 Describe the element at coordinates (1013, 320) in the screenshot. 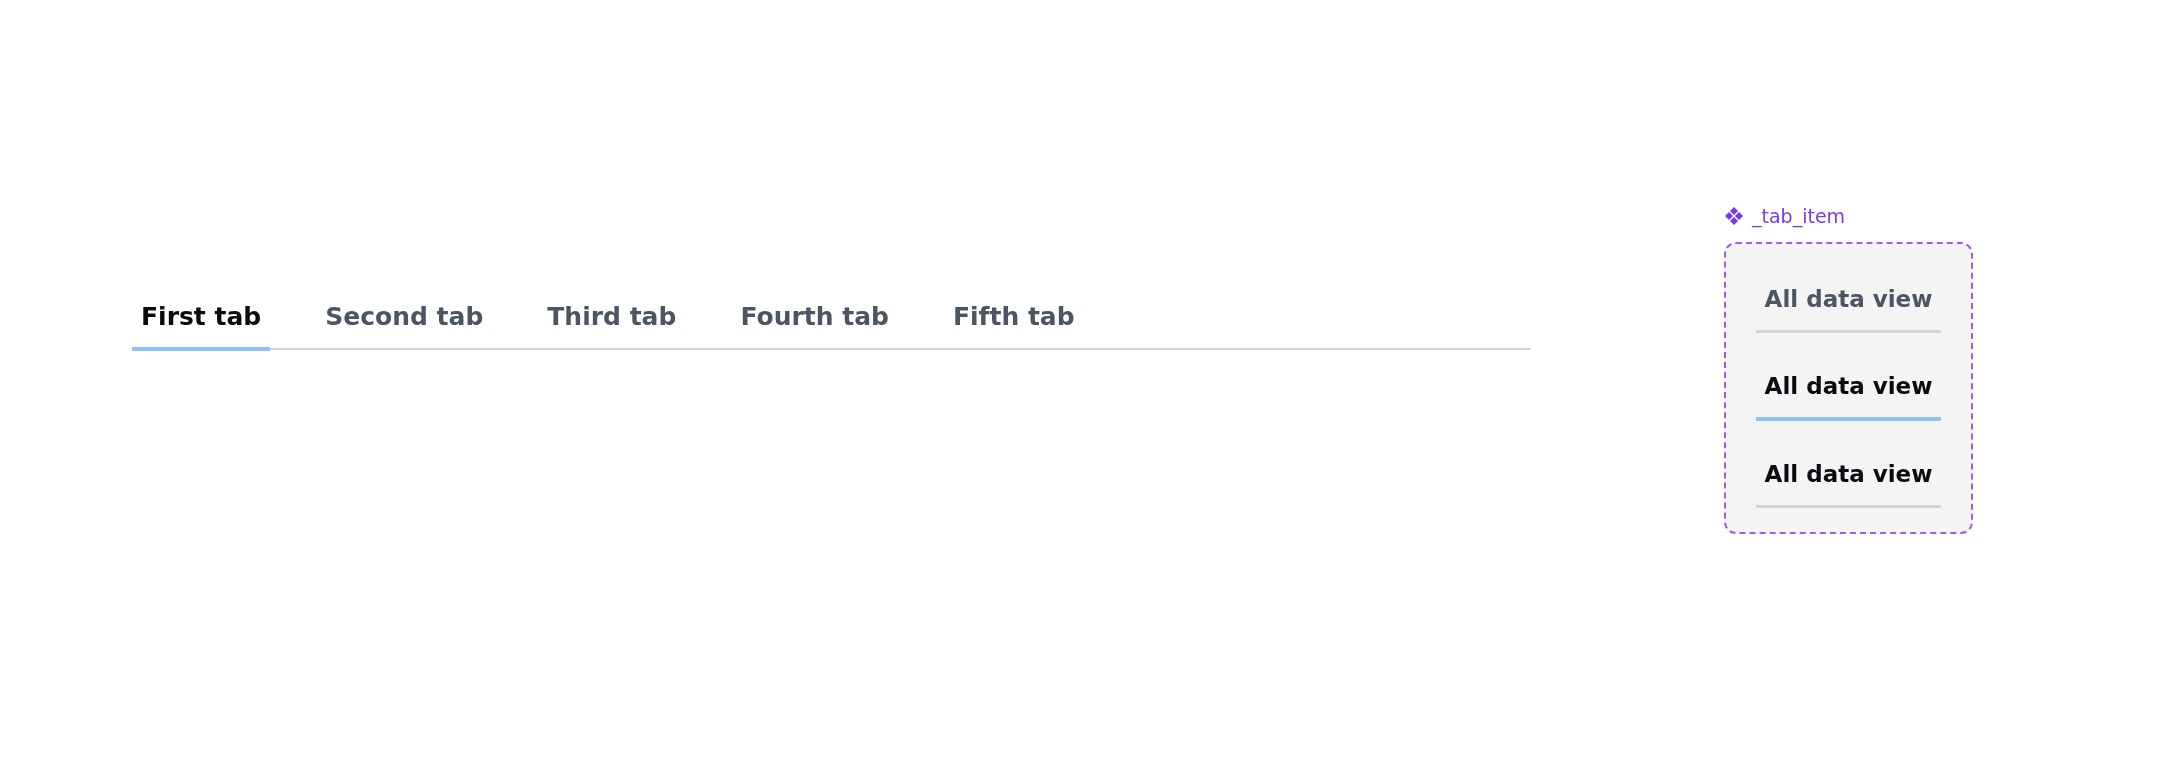

I see `tab: Fifth tab` at that location.